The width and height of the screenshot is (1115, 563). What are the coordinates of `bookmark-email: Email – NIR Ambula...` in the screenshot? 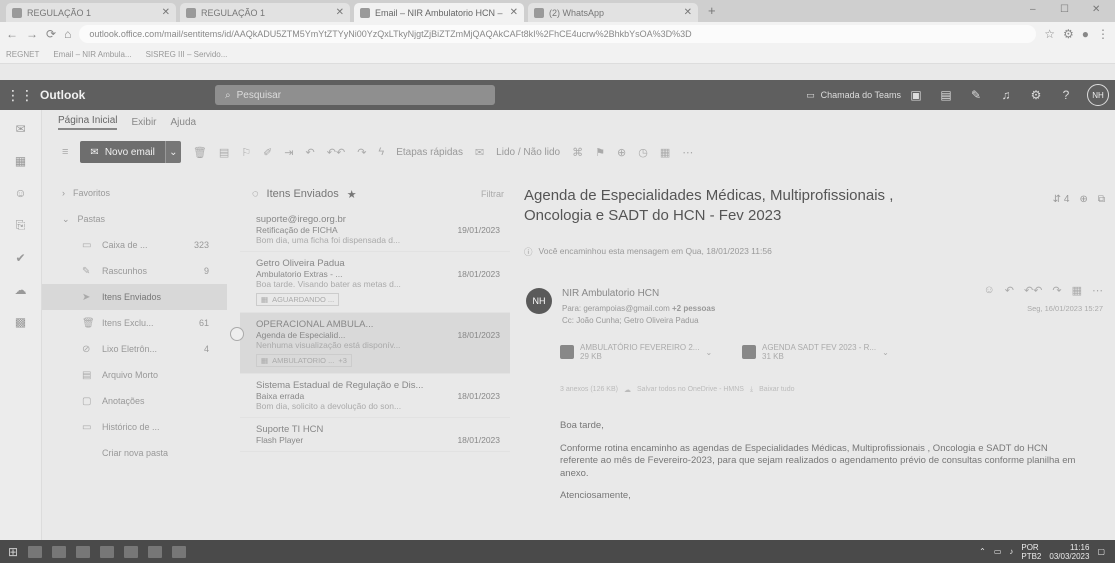 It's located at (92, 54).